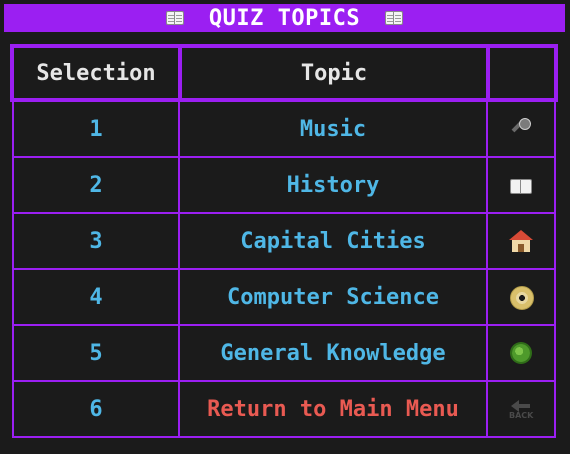 The width and height of the screenshot is (570, 454). I want to click on table-row: 4 Computer Science, so click(284, 298).